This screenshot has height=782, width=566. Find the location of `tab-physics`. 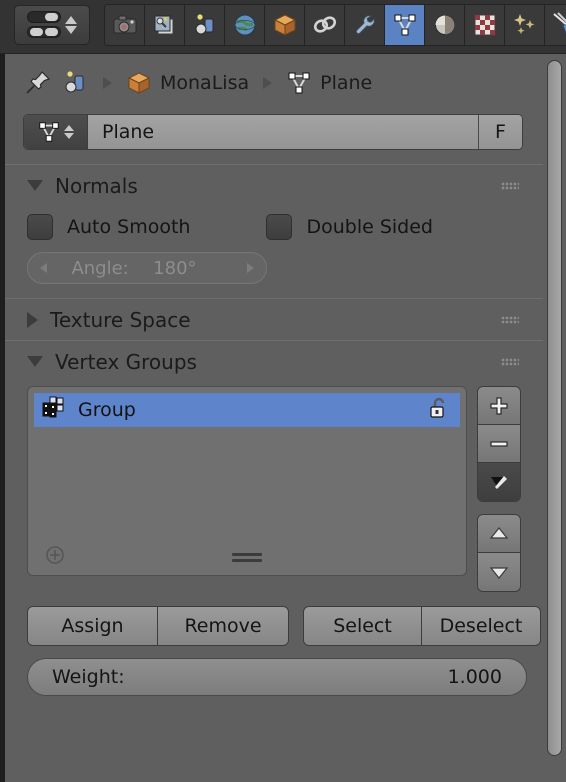

tab-physics is located at coordinates (555, 24).